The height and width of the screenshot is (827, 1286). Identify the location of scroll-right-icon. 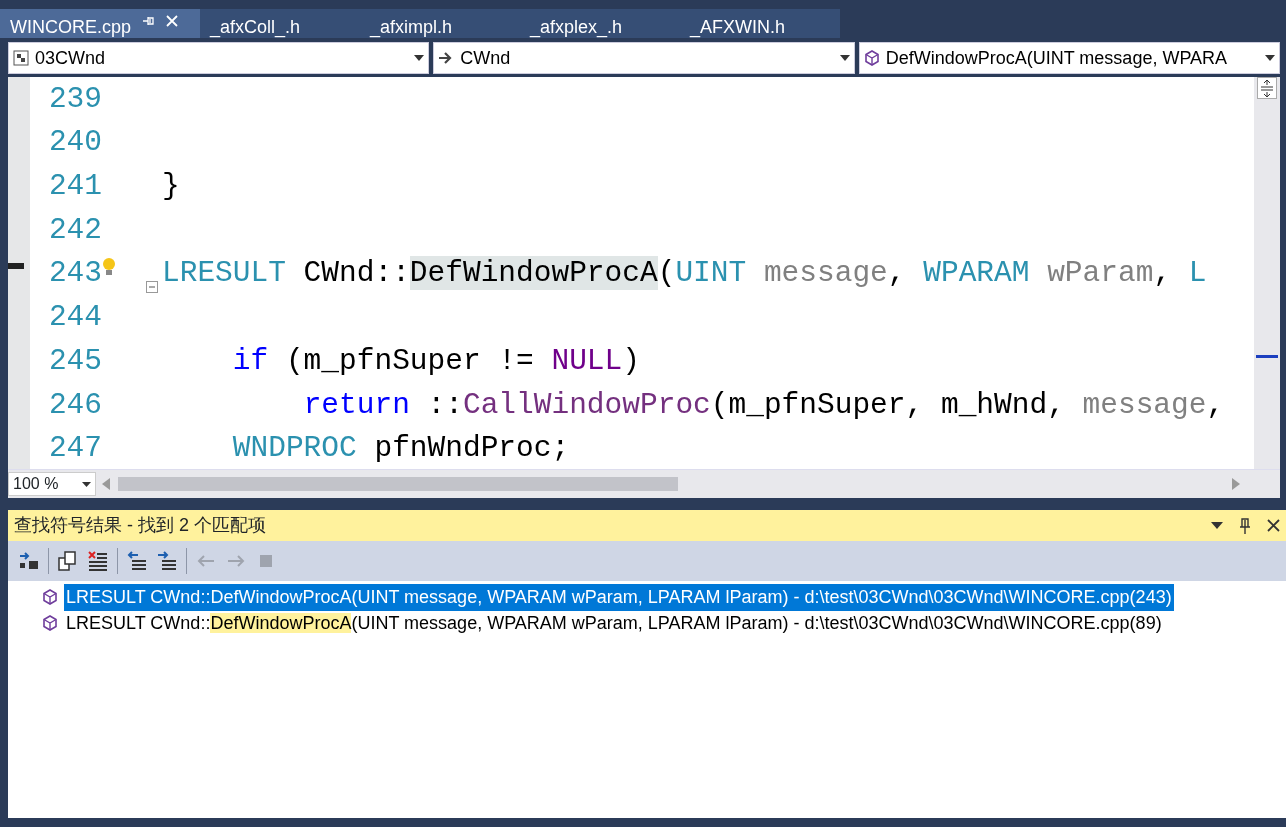
(1236, 484).